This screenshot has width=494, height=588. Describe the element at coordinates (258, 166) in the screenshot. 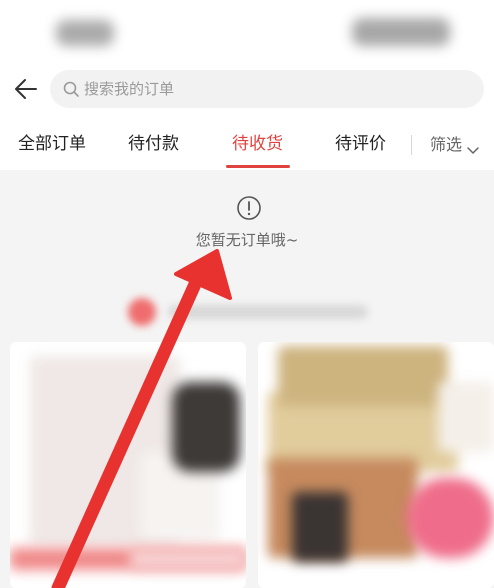

I see `active-tab-indicator` at that location.